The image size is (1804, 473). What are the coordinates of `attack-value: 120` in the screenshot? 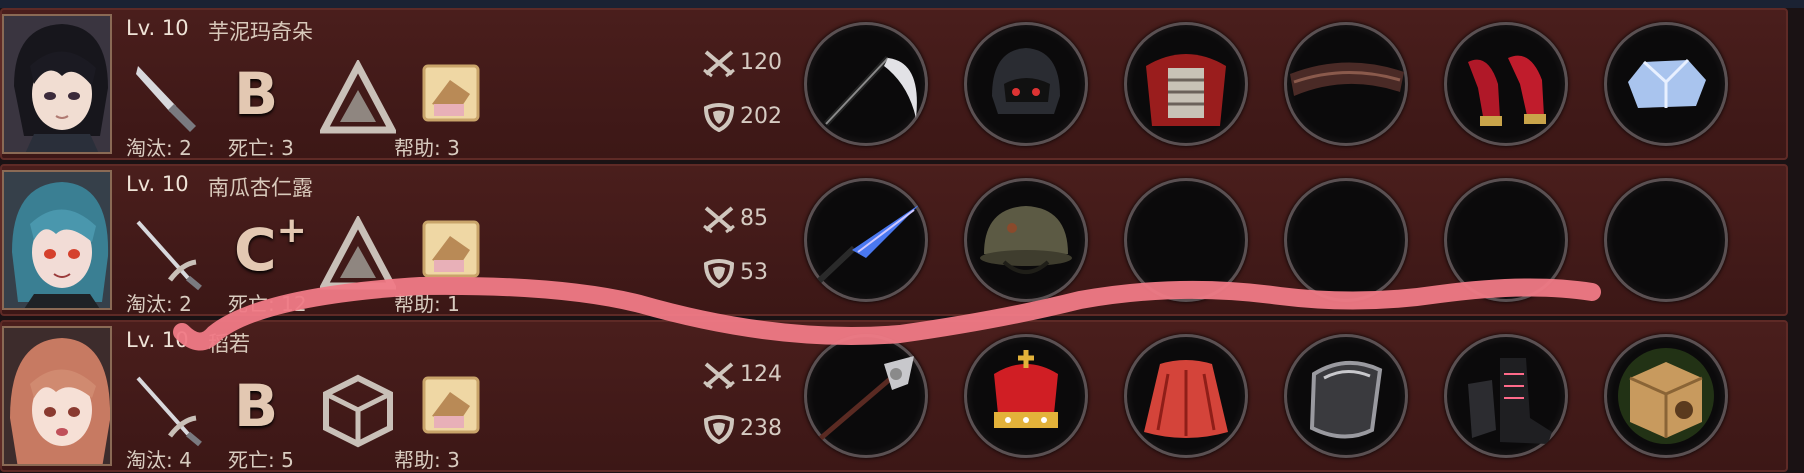 It's located at (761, 62).